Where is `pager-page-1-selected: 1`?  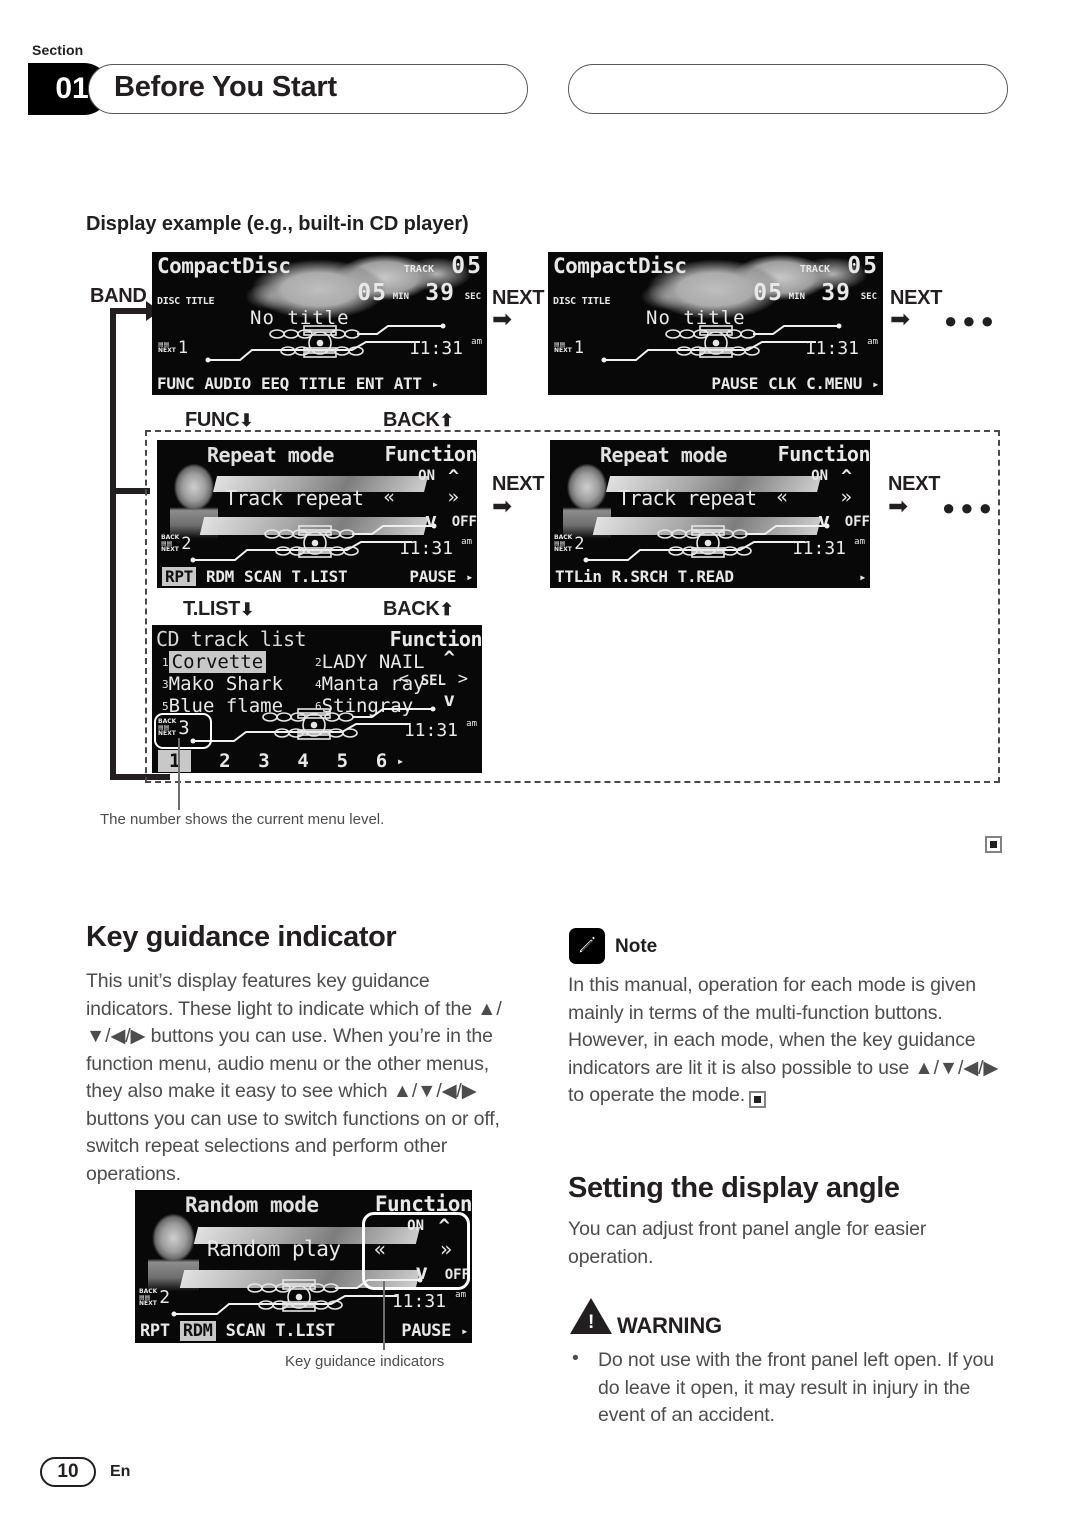 pager-page-1-selected: 1 is located at coordinates (175, 761).